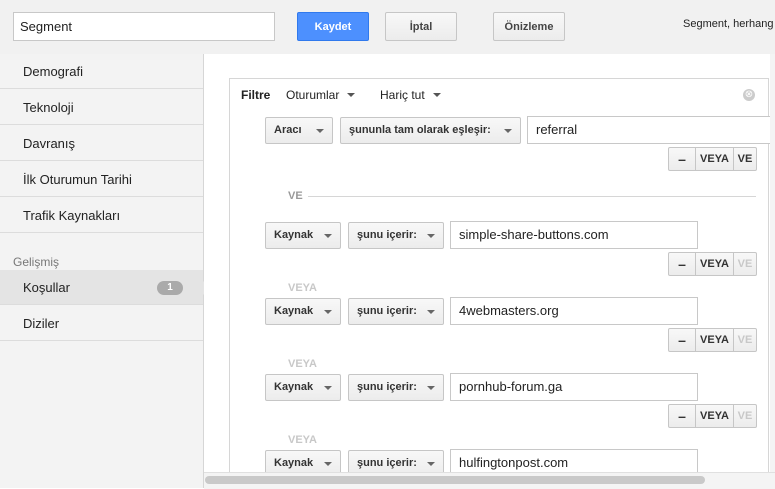 The image size is (775, 489). Describe the element at coordinates (532, 196) in the screenshot. I see `and-separator-line` at that location.